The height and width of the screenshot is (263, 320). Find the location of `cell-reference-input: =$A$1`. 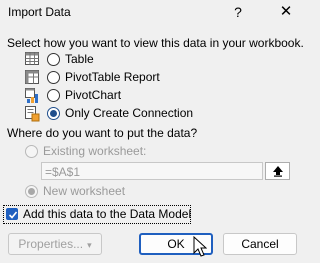

cell-reference-input: =$A$1 is located at coordinates (152, 171).